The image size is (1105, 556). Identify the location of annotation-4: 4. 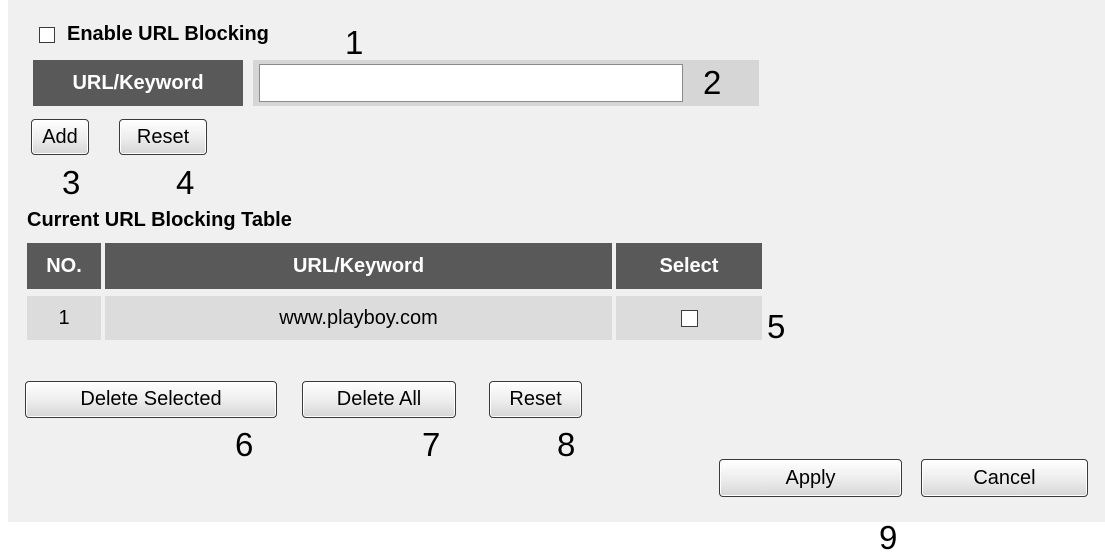
(185, 182).